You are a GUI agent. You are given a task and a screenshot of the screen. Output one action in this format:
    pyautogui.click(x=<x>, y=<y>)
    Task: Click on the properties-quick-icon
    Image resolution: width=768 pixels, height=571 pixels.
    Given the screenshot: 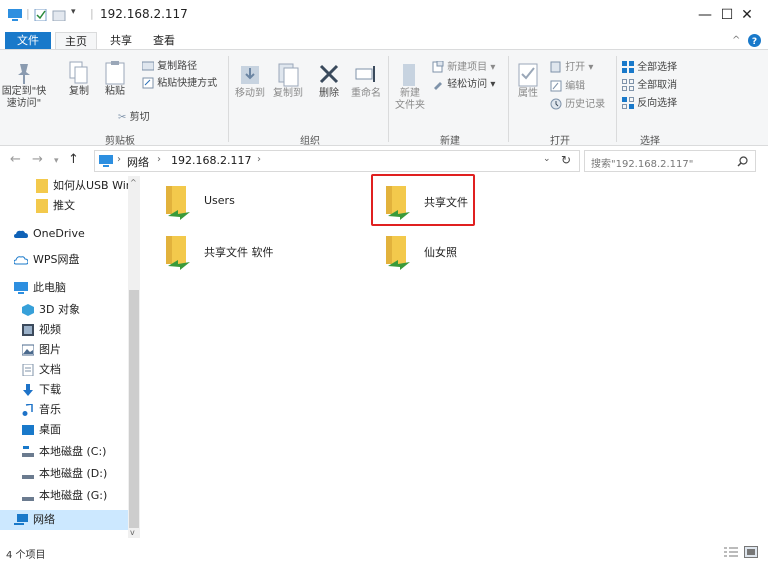 What is the action you would take?
    pyautogui.click(x=41, y=15)
    